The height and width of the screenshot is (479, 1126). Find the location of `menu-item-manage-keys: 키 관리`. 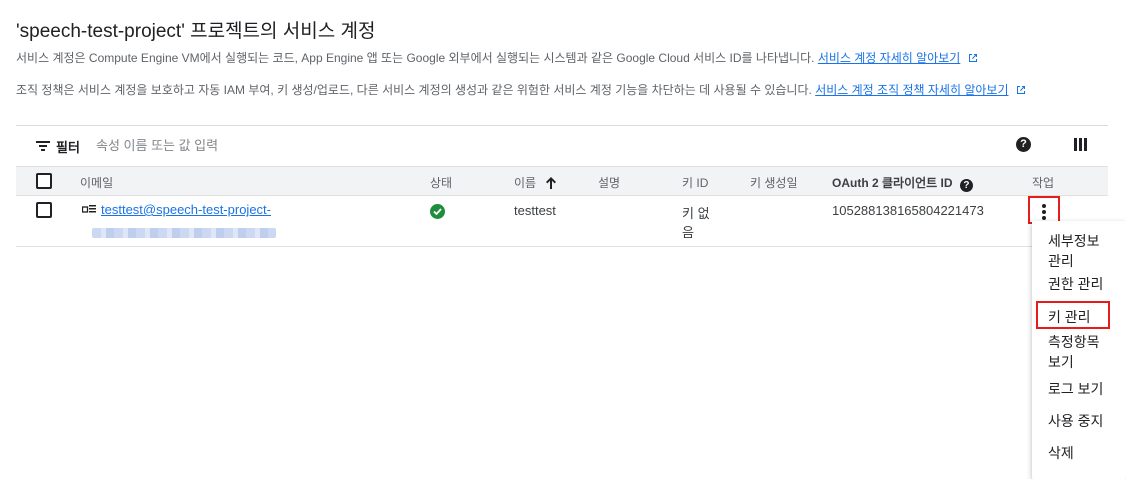

menu-item-manage-keys: 키 관리 is located at coordinates (1069, 317).